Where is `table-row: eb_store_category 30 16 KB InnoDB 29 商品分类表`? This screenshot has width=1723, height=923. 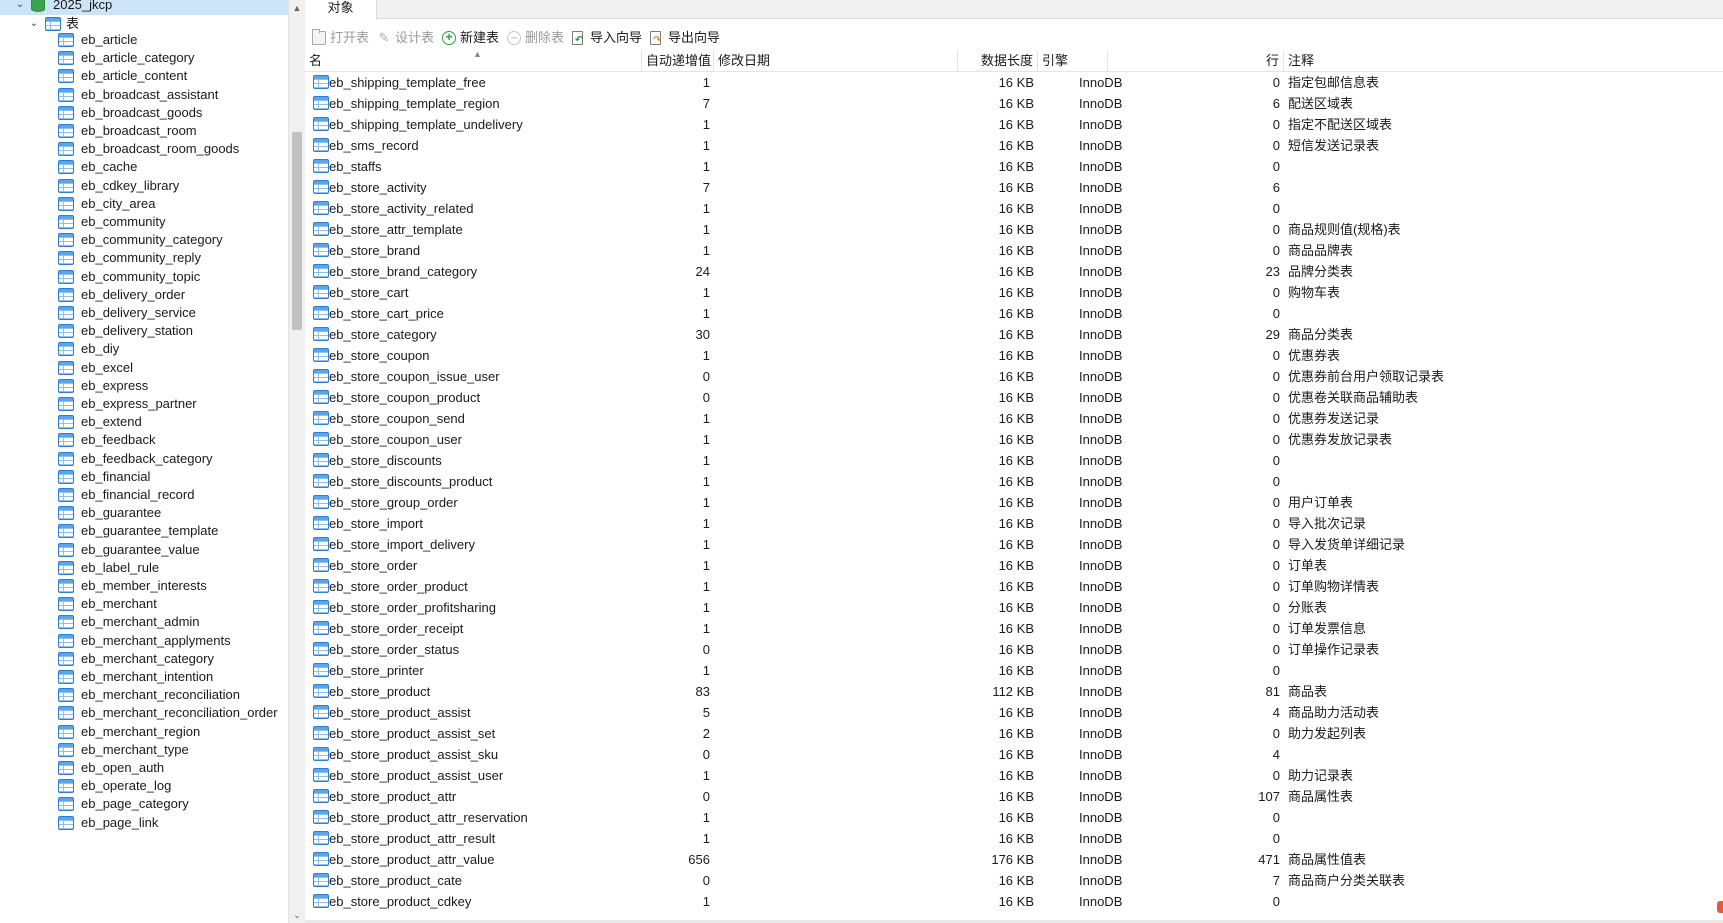
table-row: eb_store_category 30 16 KB InnoDB 29 商品分类表 is located at coordinates (1014, 334).